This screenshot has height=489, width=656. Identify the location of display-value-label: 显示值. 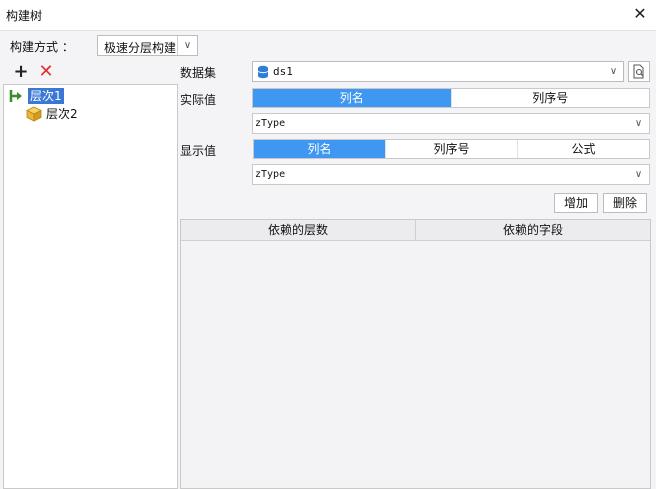
(198, 151).